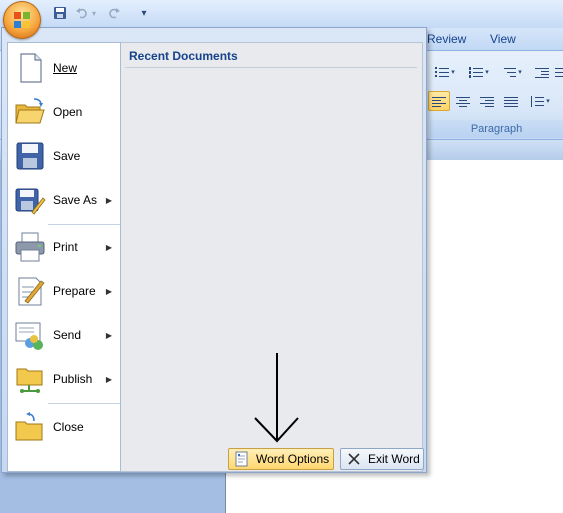 The height and width of the screenshot is (513, 563). What do you see at coordinates (29, 336) in the screenshot?
I see `send-icon` at bounding box center [29, 336].